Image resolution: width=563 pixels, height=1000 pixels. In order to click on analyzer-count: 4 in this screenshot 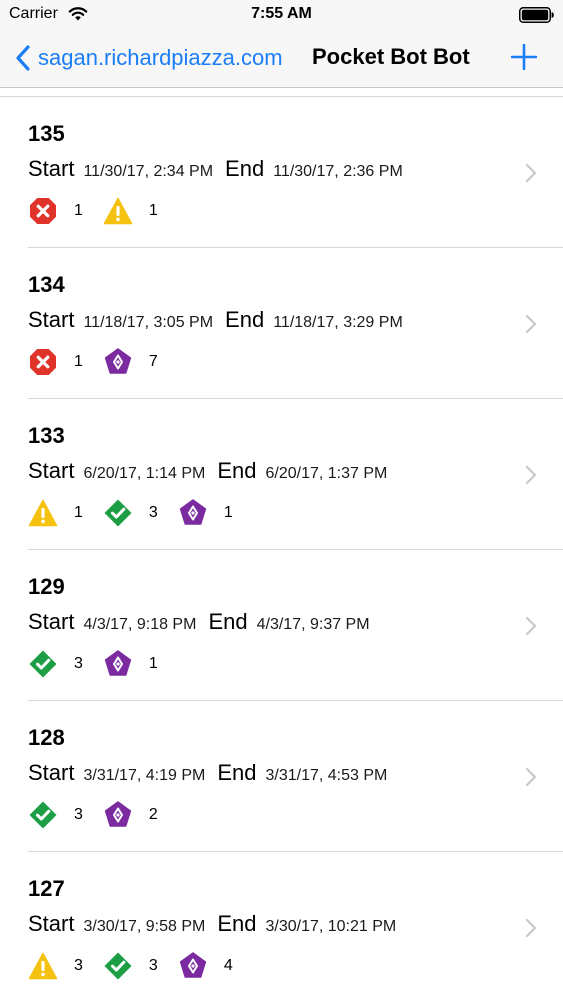, I will do `click(228, 965)`.